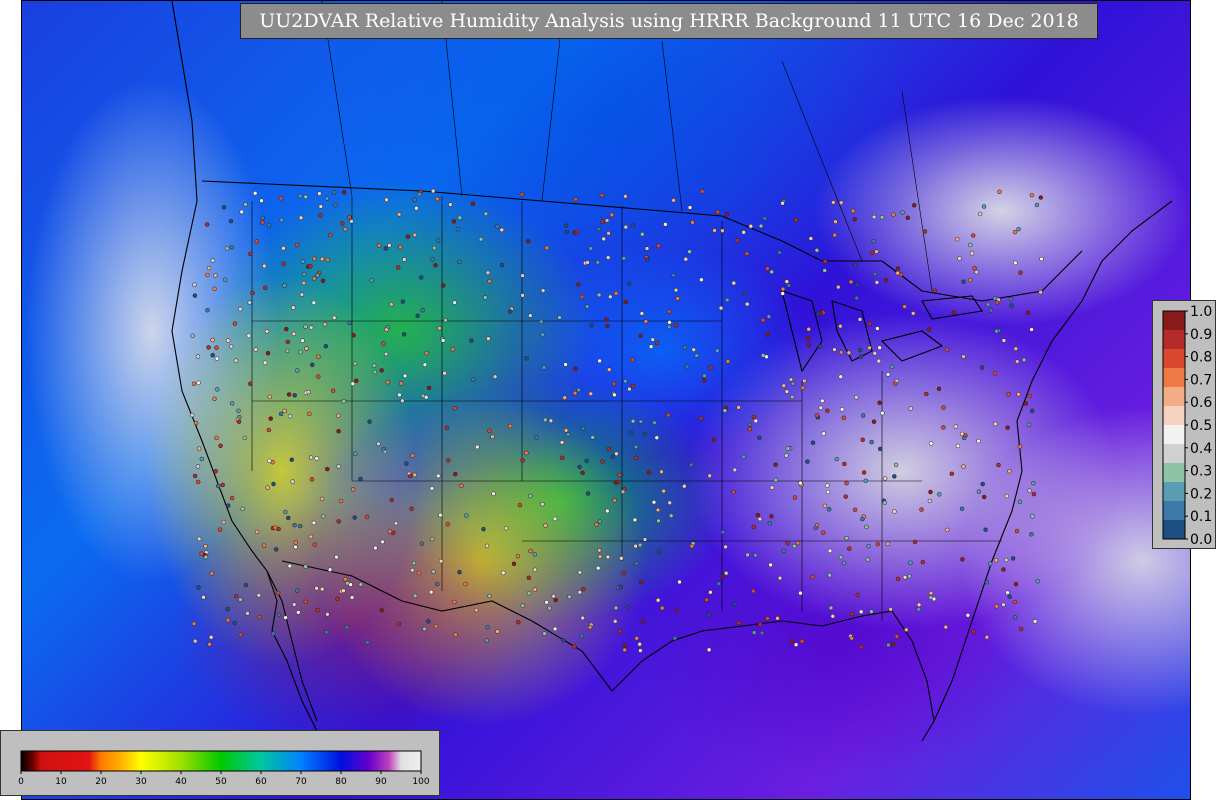 The height and width of the screenshot is (800, 1216). I want to click on humidity-tick-label: 70, so click(301, 782).